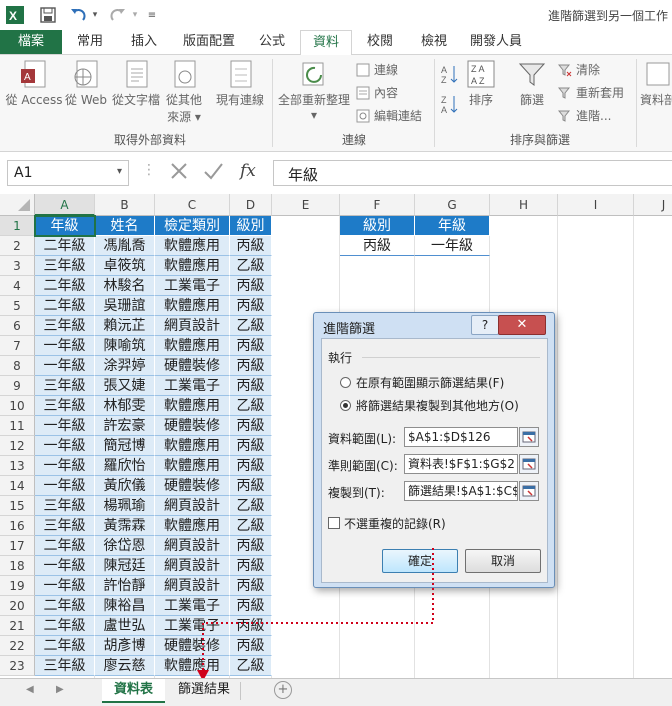 The image size is (672, 706). What do you see at coordinates (17, 526) in the screenshot?
I see `row-header-16: 16` at bounding box center [17, 526].